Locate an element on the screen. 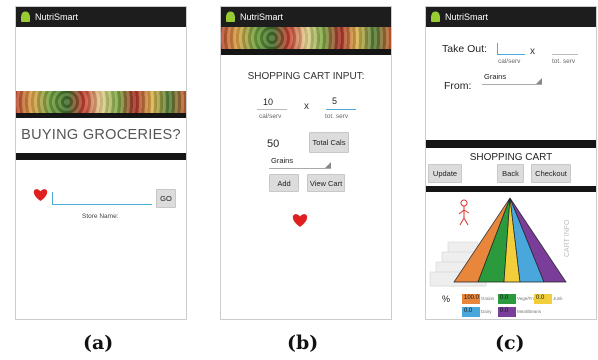 Image resolution: width=598 pixels, height=360 pixels. caption-c: (c) is located at coordinates (510, 343).